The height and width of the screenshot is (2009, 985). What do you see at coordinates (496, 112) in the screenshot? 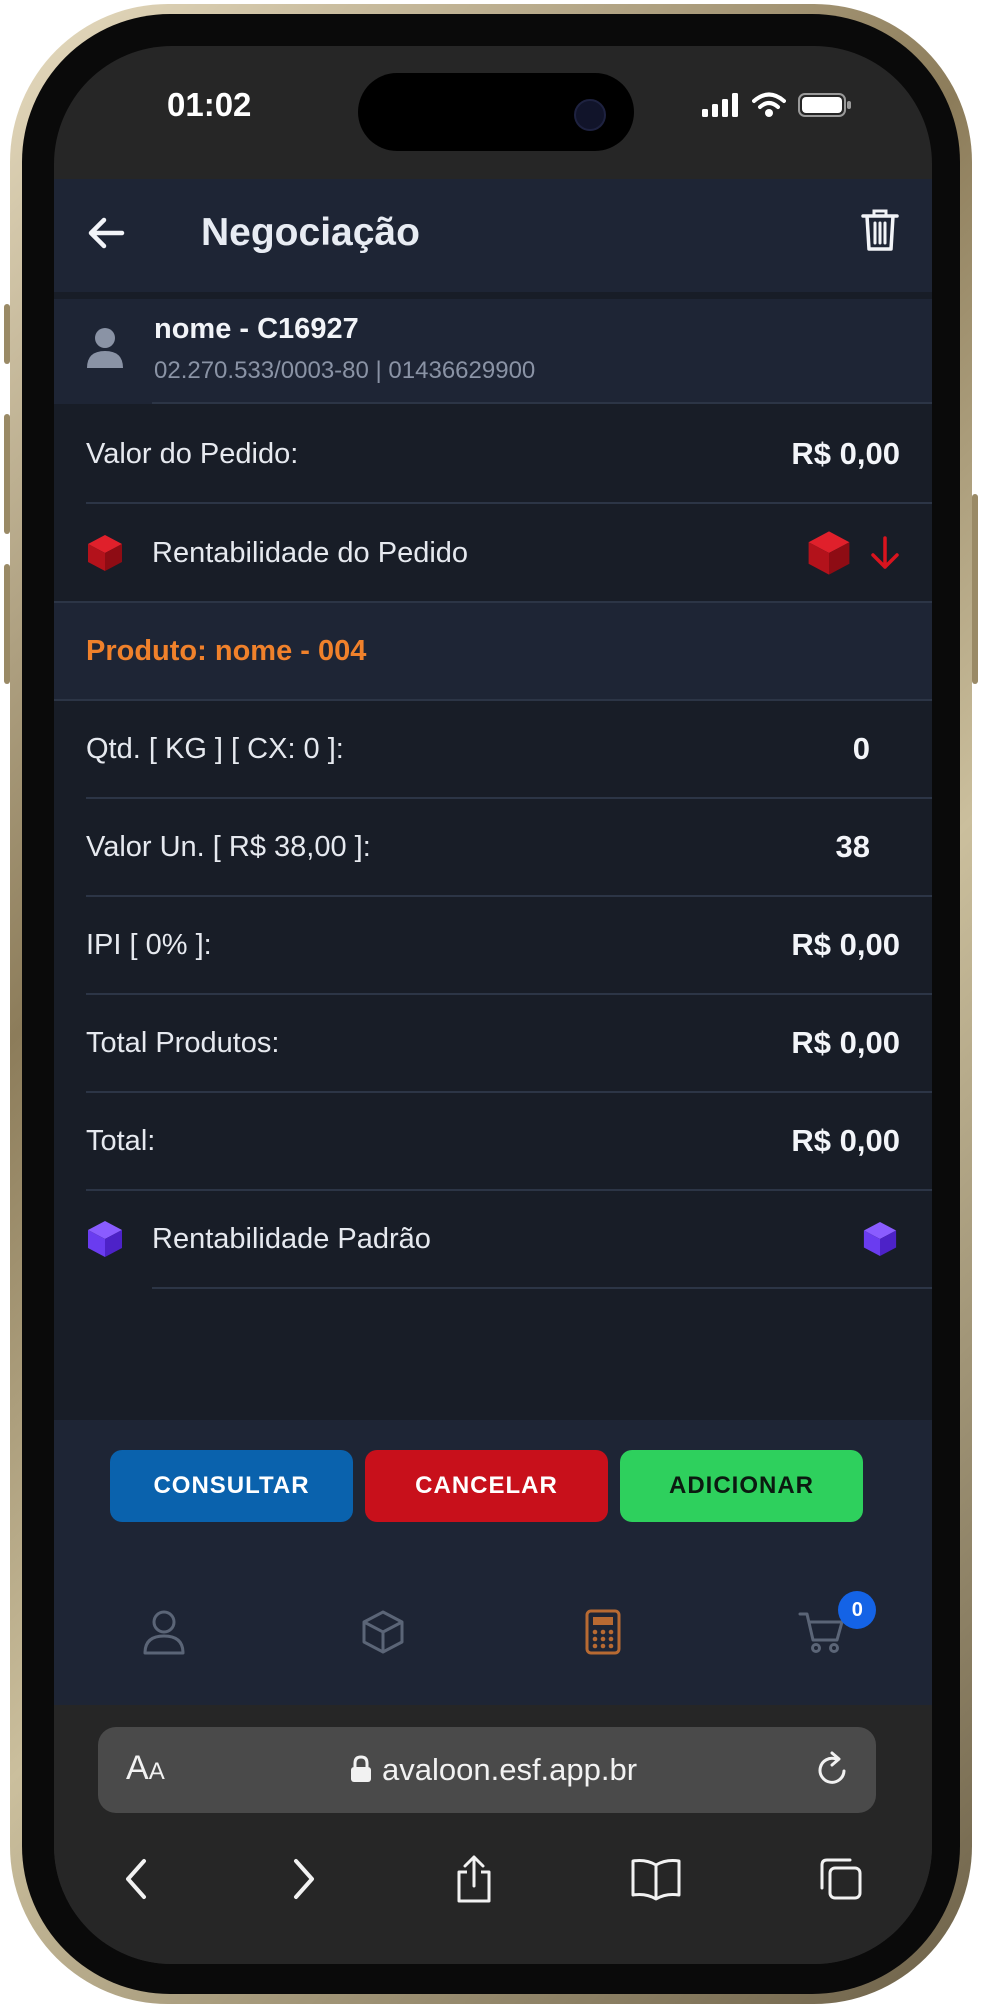
I see `dynamic-island` at bounding box center [496, 112].